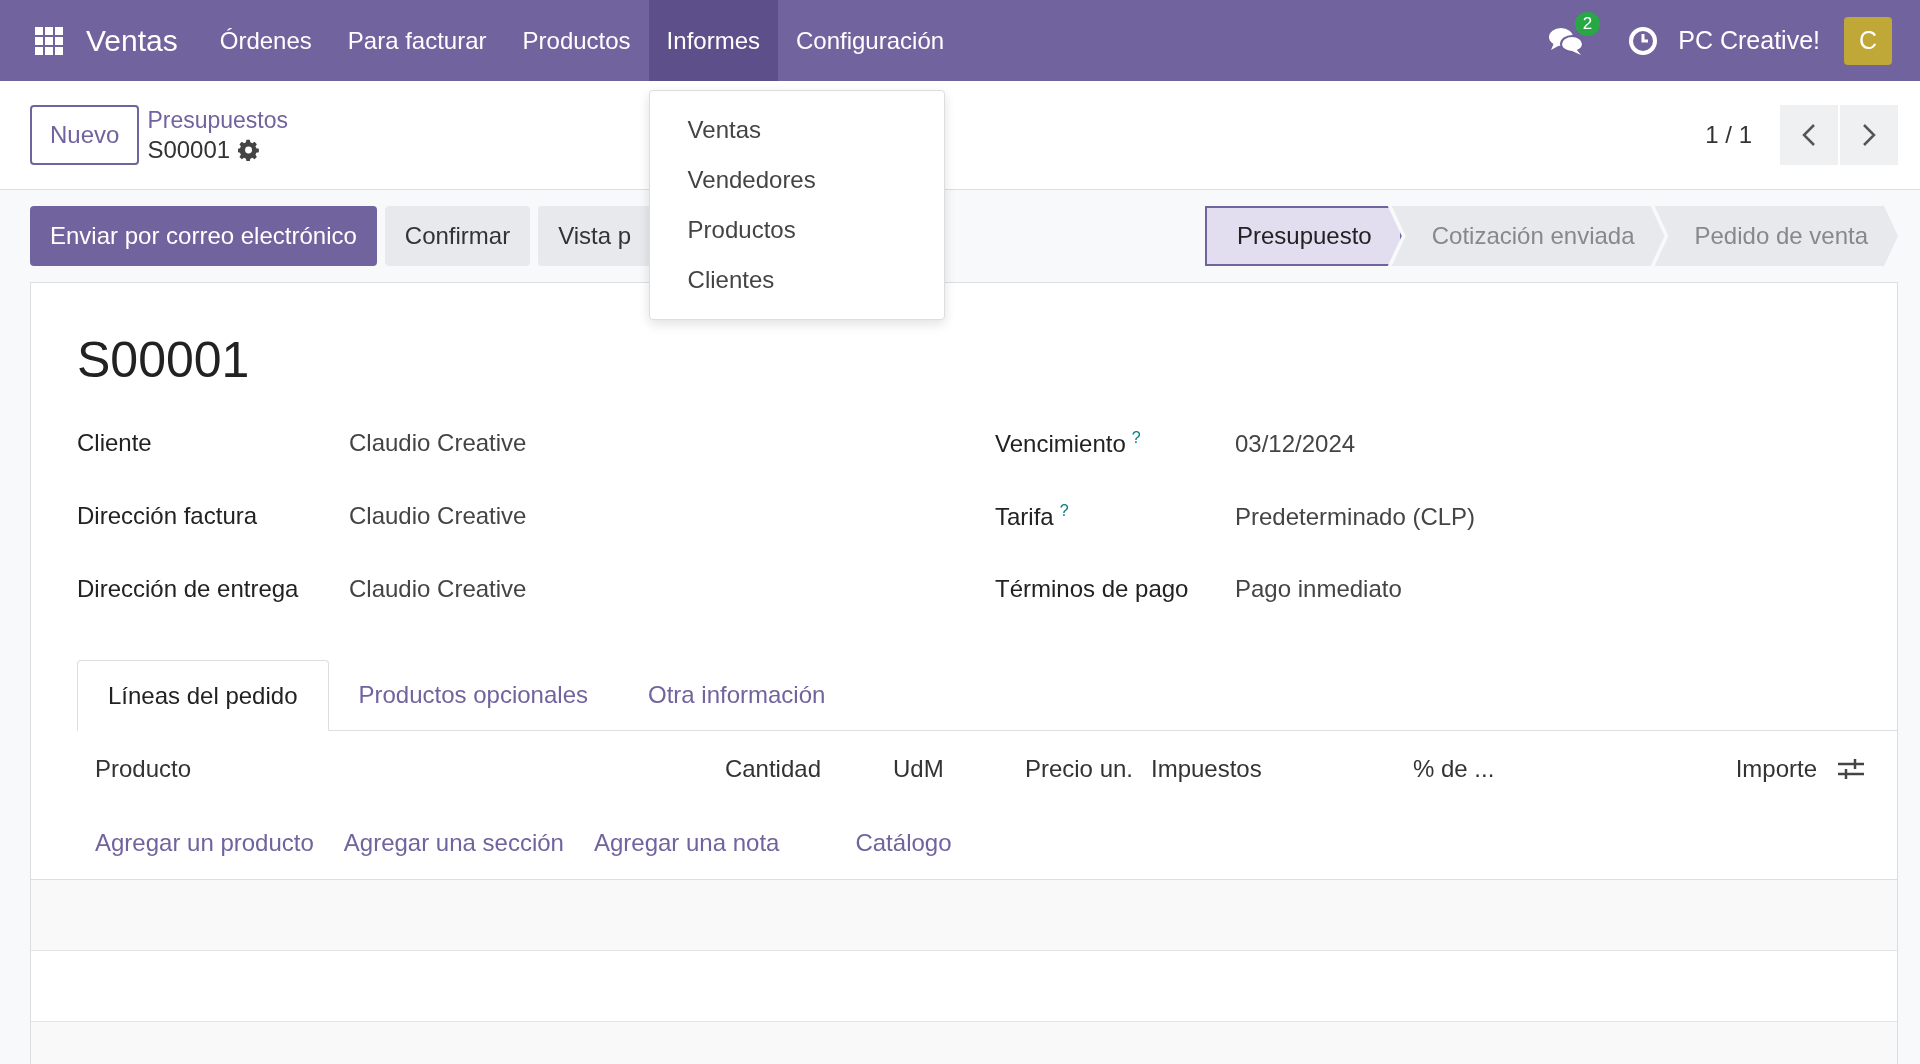  Describe the element at coordinates (203, 236) in the screenshot. I see `send-email-button: Enviar por correo electrónico` at that location.